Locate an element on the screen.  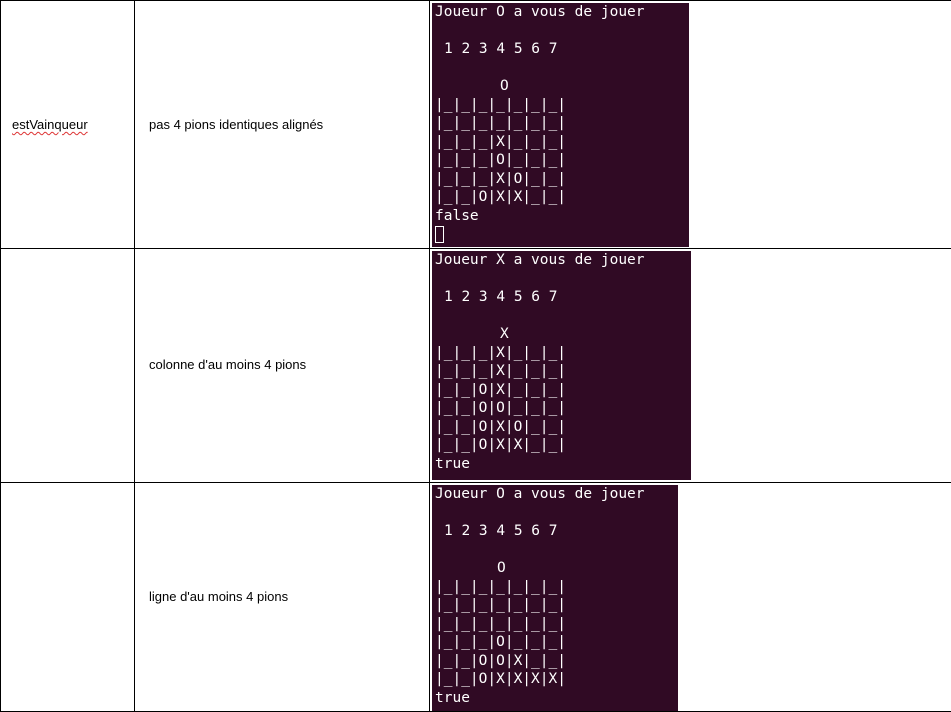
row-3-description: ligne d'au moins 4 pions is located at coordinates (219, 596).